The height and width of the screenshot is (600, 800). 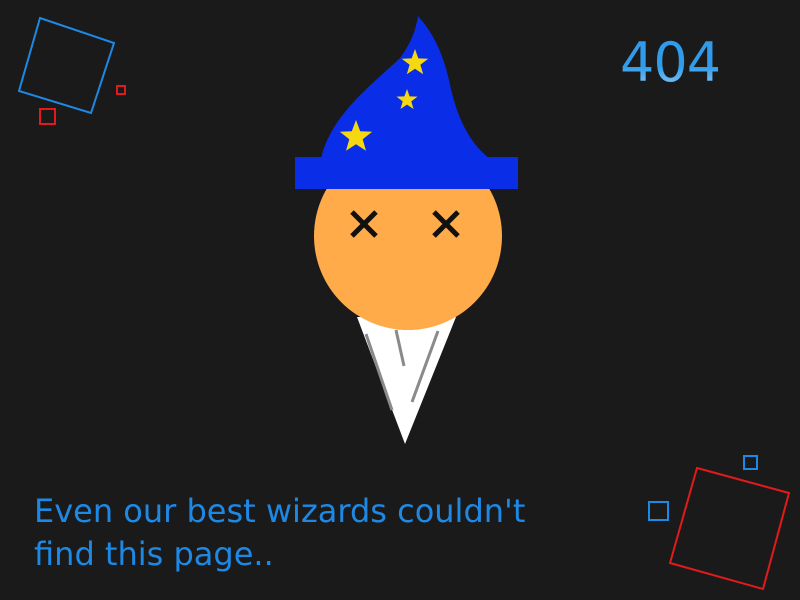 I want to click on error-code: 404, so click(x=675, y=63).